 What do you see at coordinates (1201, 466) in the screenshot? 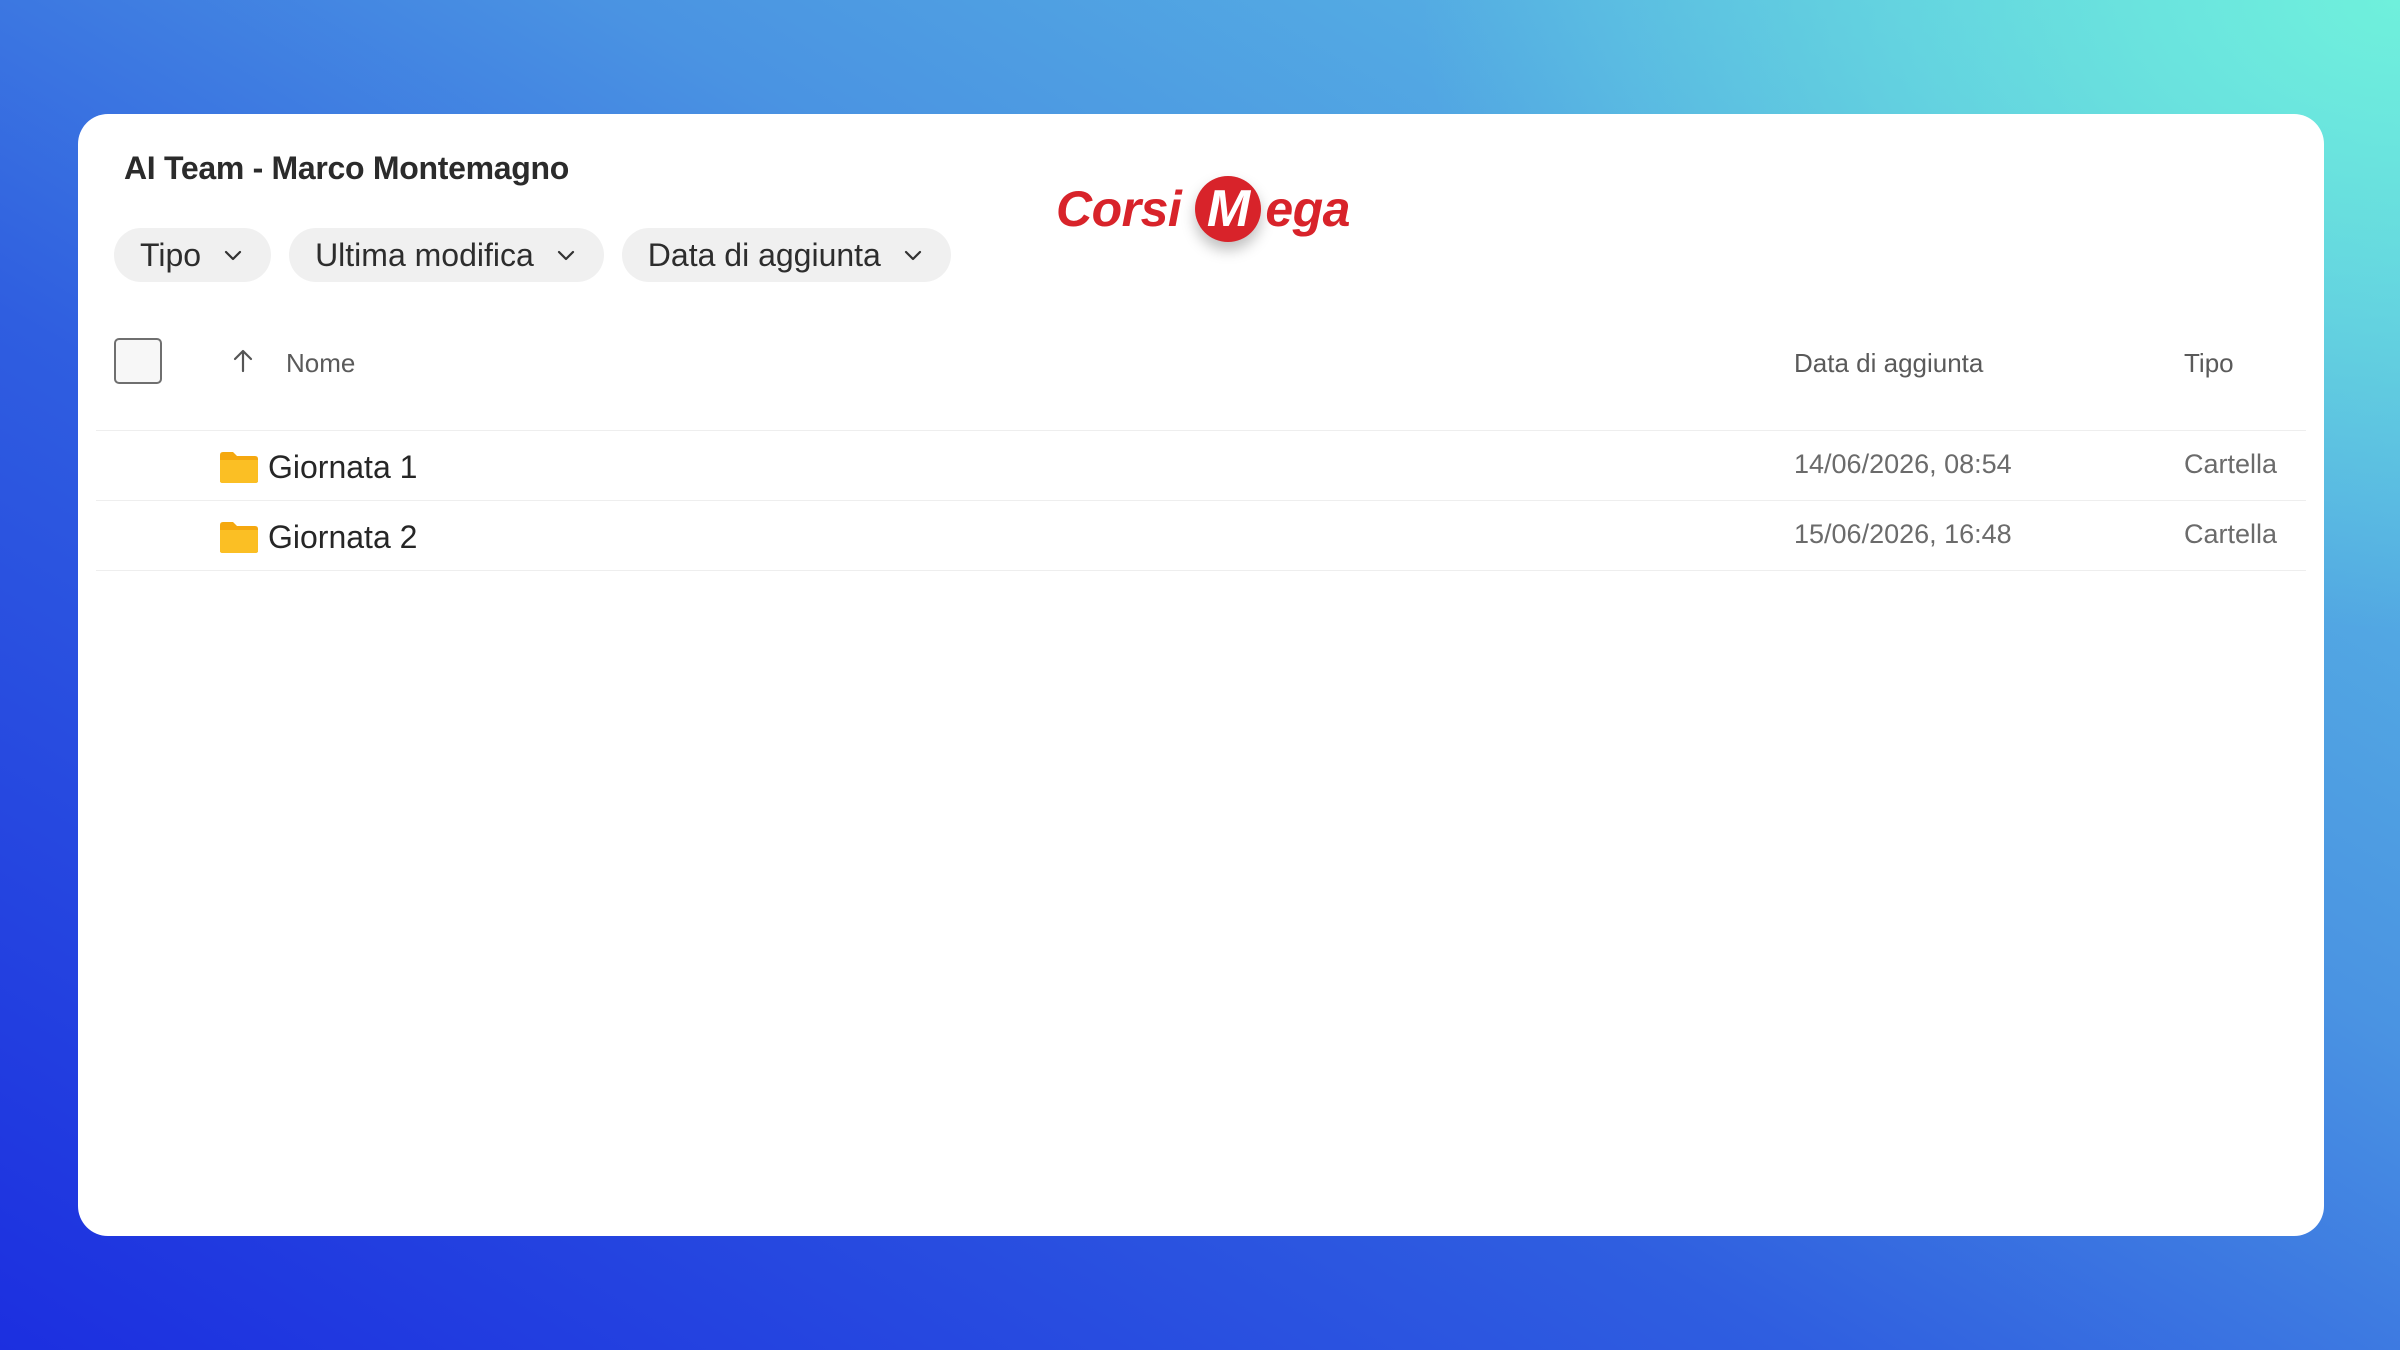
I see `table-row: Giornata 1 14/06/2026, 08:54 Cartella` at bounding box center [1201, 466].